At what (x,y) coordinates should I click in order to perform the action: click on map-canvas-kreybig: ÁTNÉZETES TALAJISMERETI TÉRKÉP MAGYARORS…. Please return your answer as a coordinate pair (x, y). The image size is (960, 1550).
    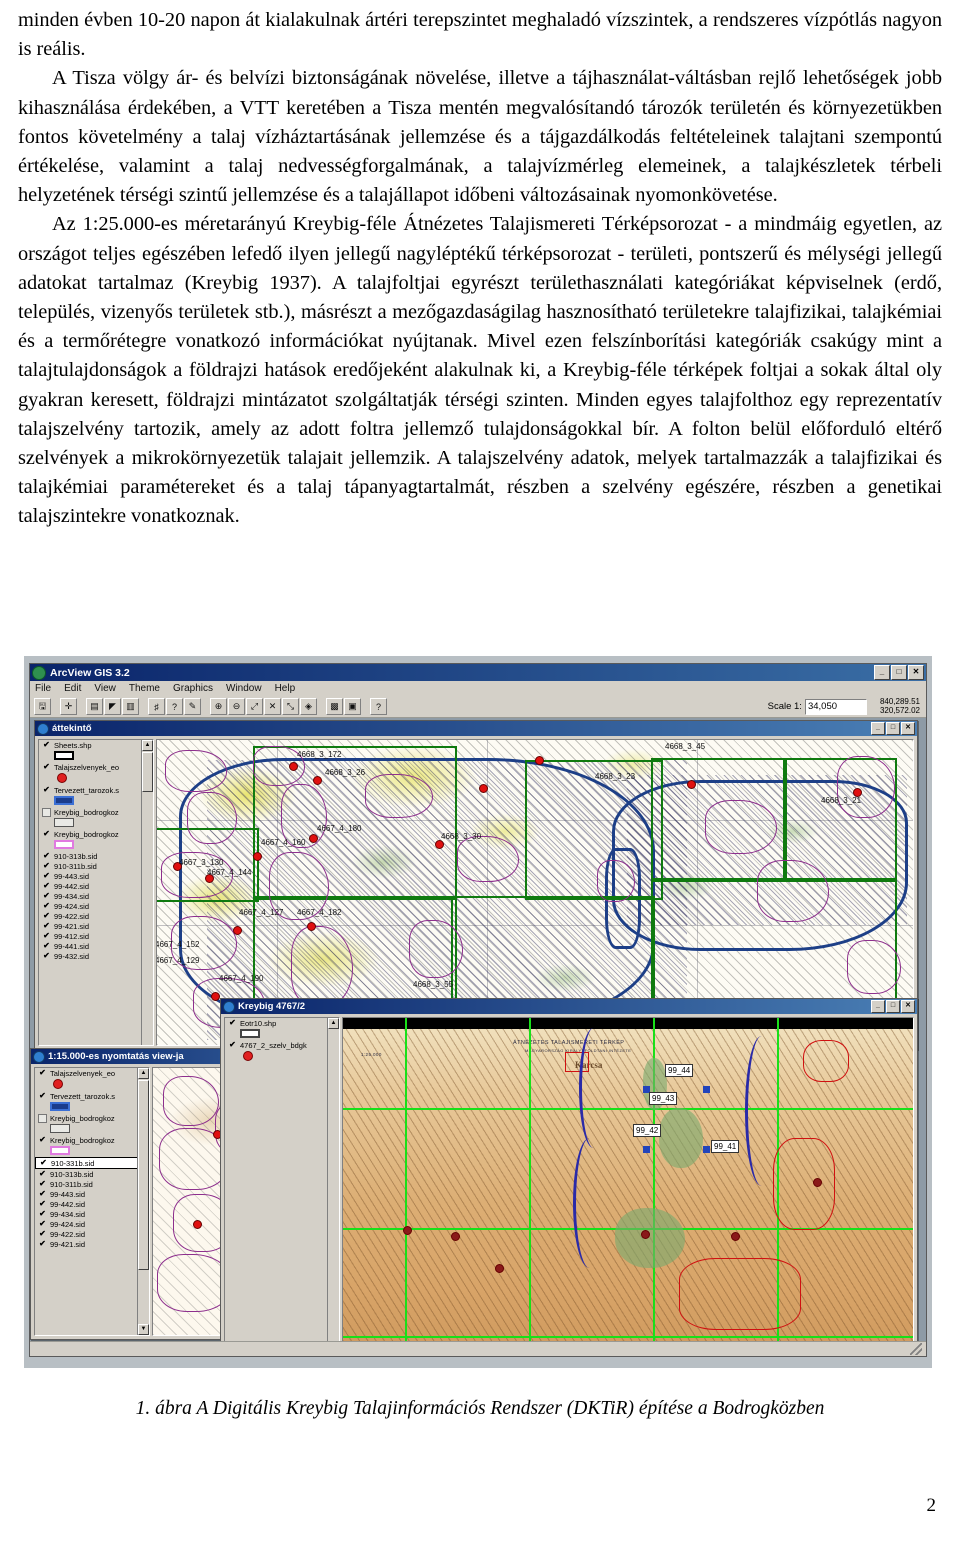
    Looking at the image, I should click on (628, 1186).